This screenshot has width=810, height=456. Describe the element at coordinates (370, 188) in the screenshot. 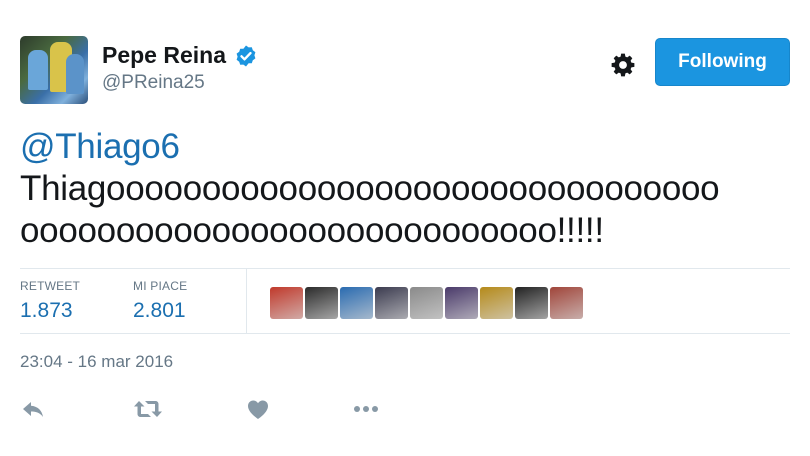

I see `tweet-text-line: Thiagoooooooooooooooooooooooooooooooo` at that location.